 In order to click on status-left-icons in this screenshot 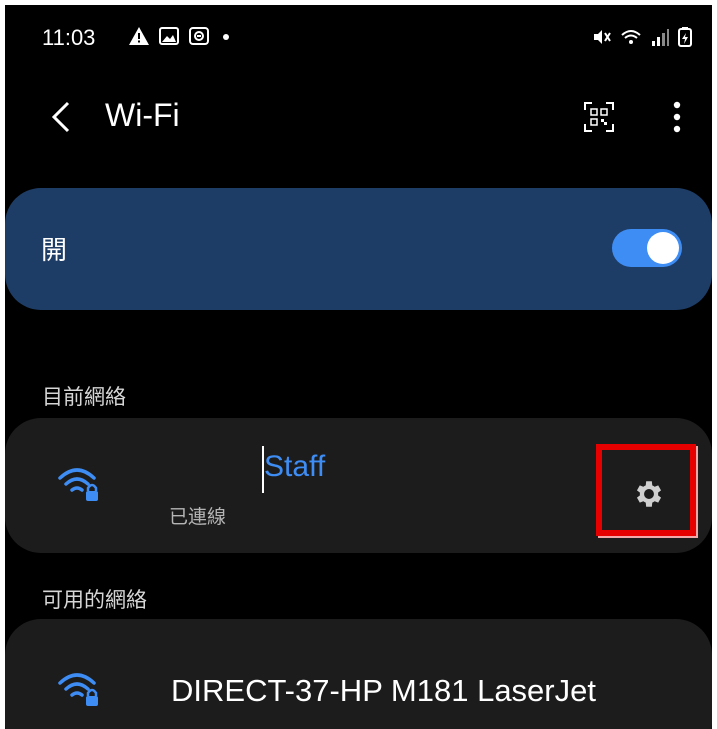, I will do `click(181, 36)`.